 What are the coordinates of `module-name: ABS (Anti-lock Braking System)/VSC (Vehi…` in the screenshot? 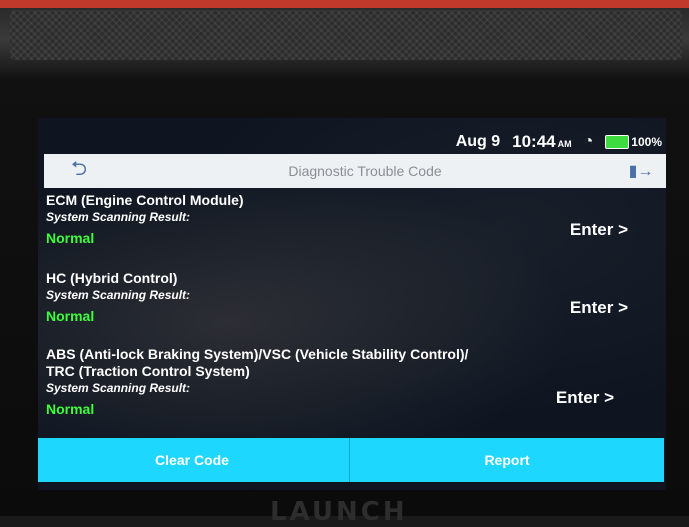 It's located at (257, 354).